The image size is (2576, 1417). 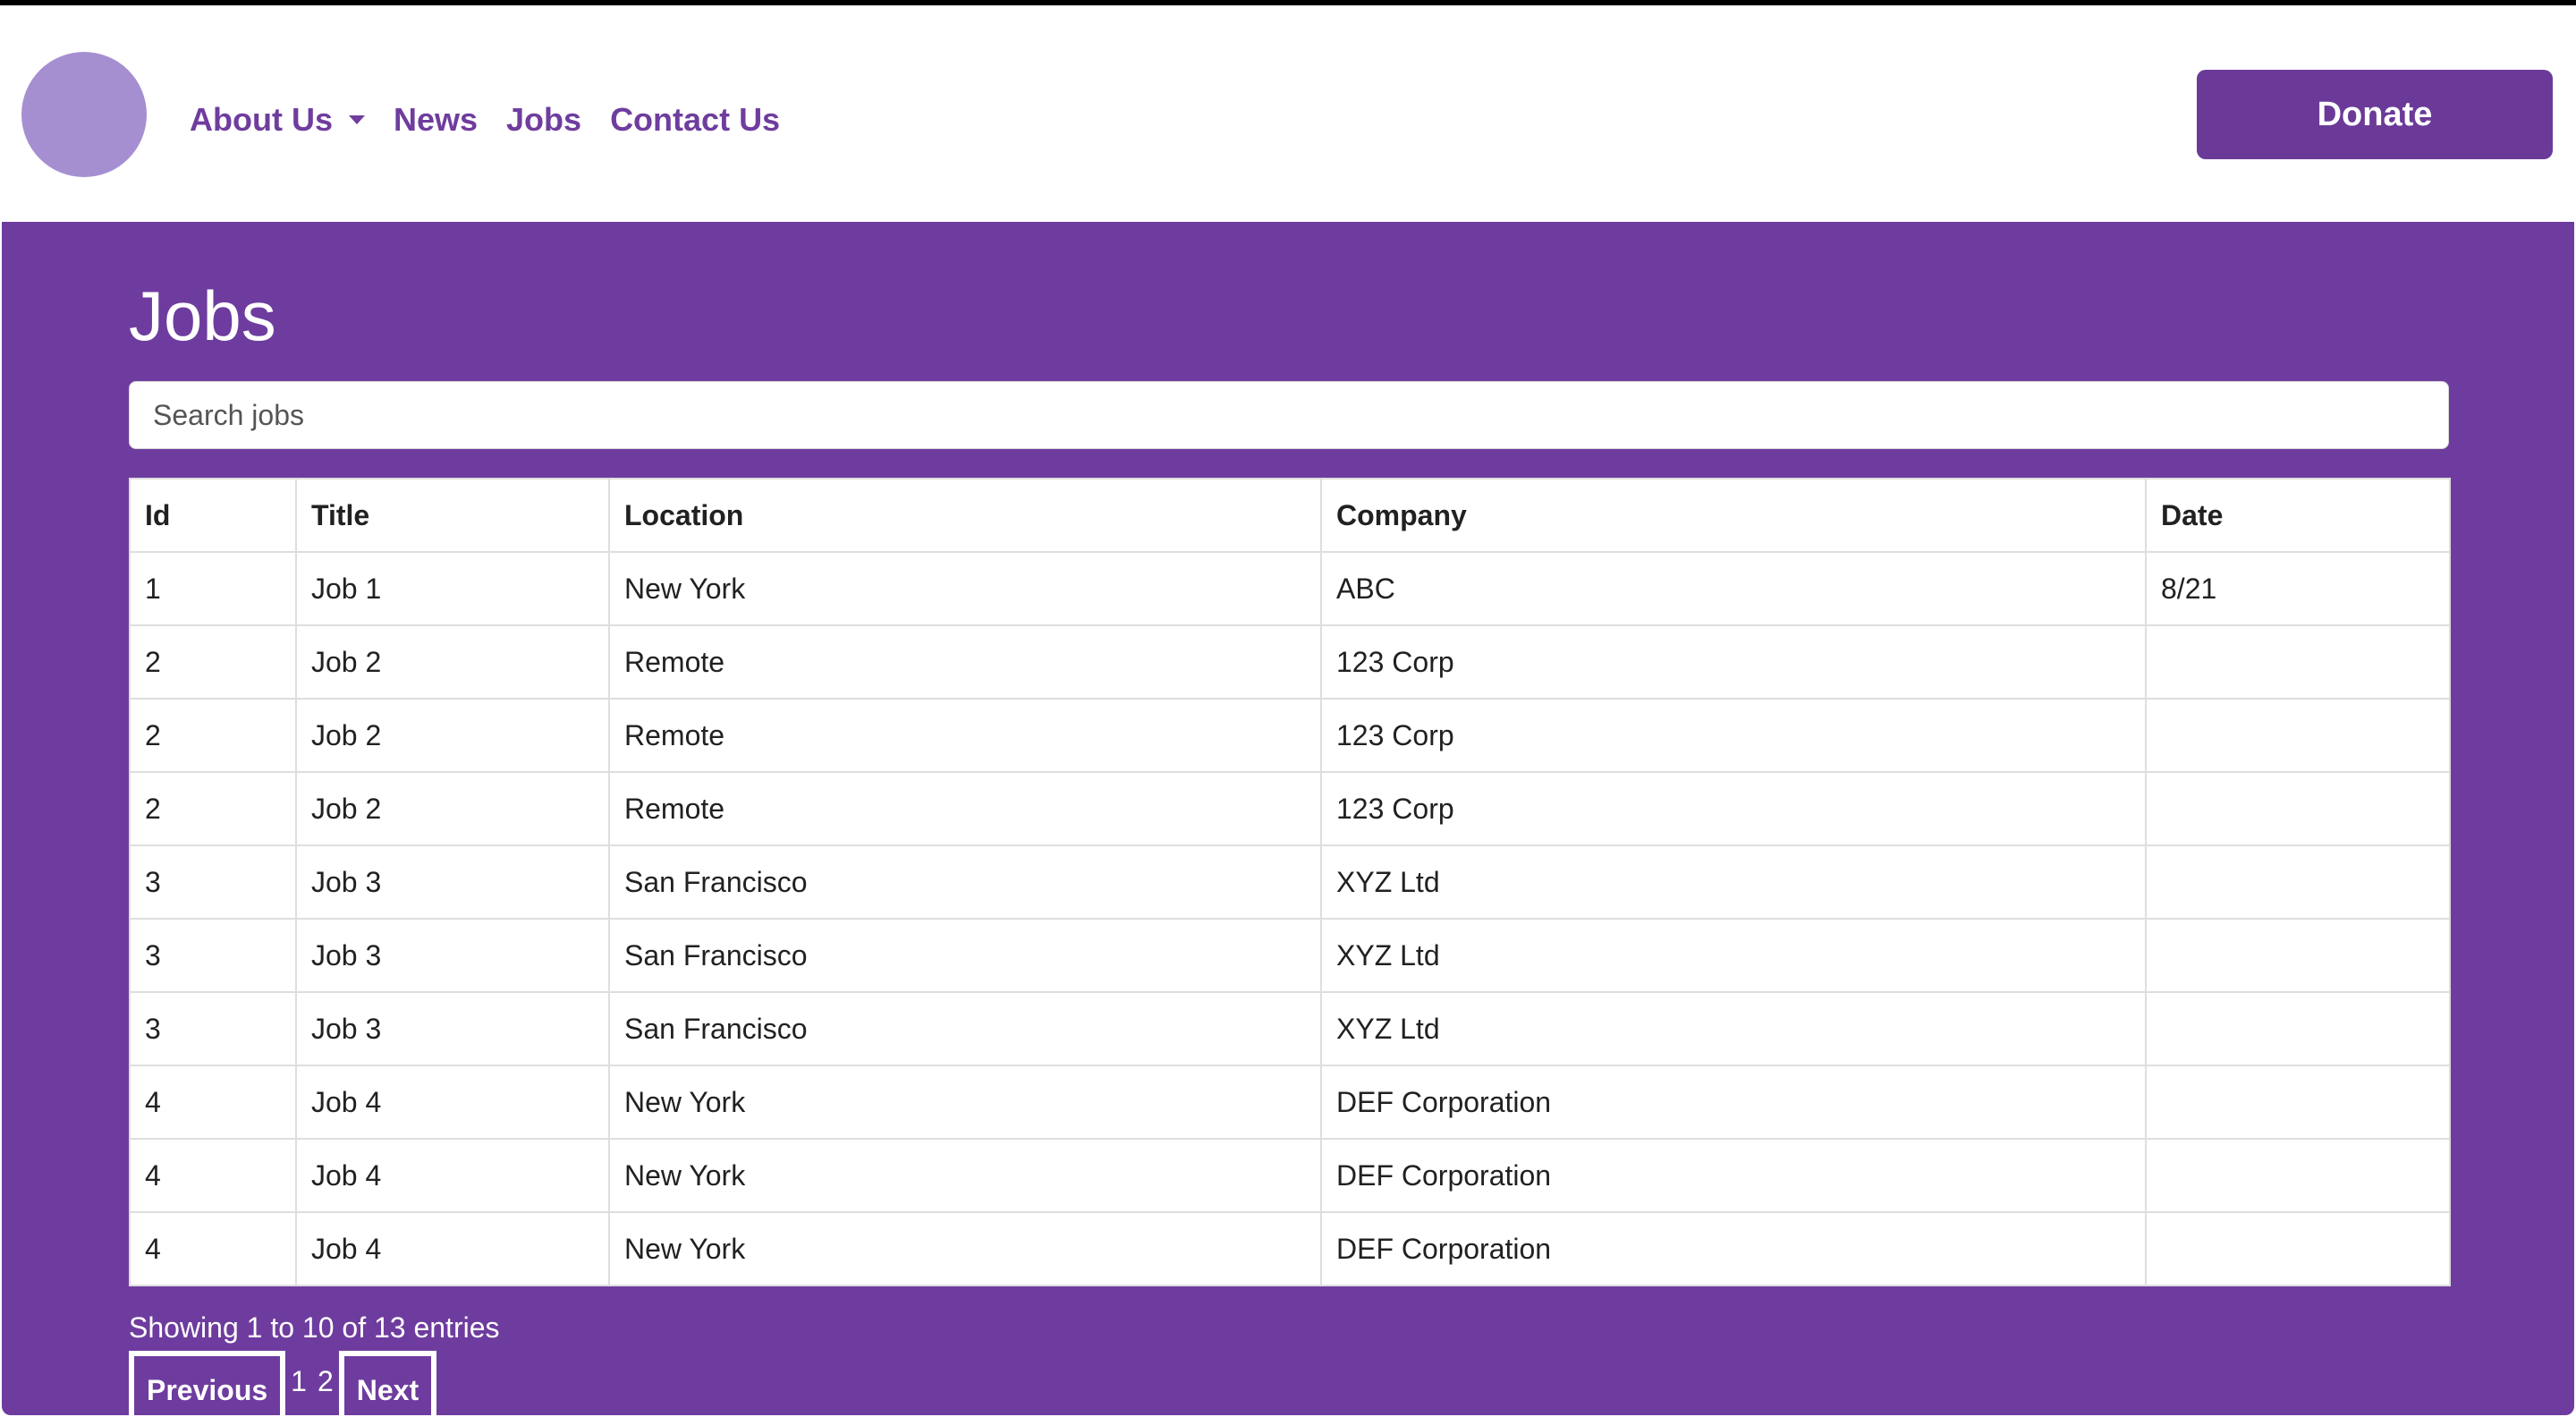 I want to click on previous-button: Previous, so click(x=207, y=1383).